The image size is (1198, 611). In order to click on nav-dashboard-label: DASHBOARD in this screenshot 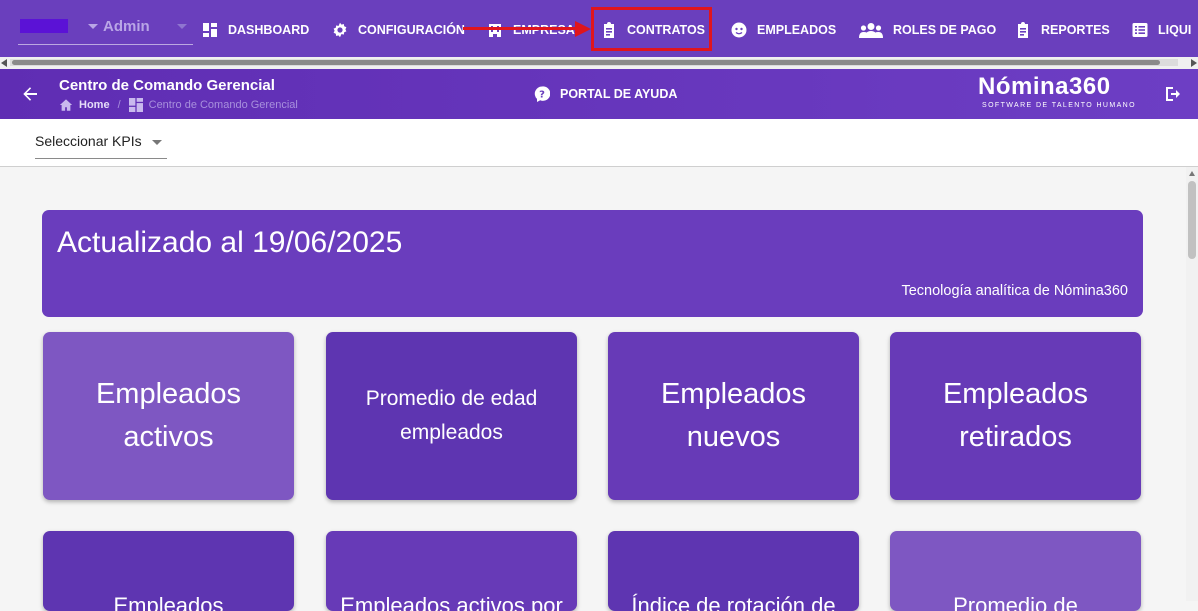, I will do `click(269, 30)`.